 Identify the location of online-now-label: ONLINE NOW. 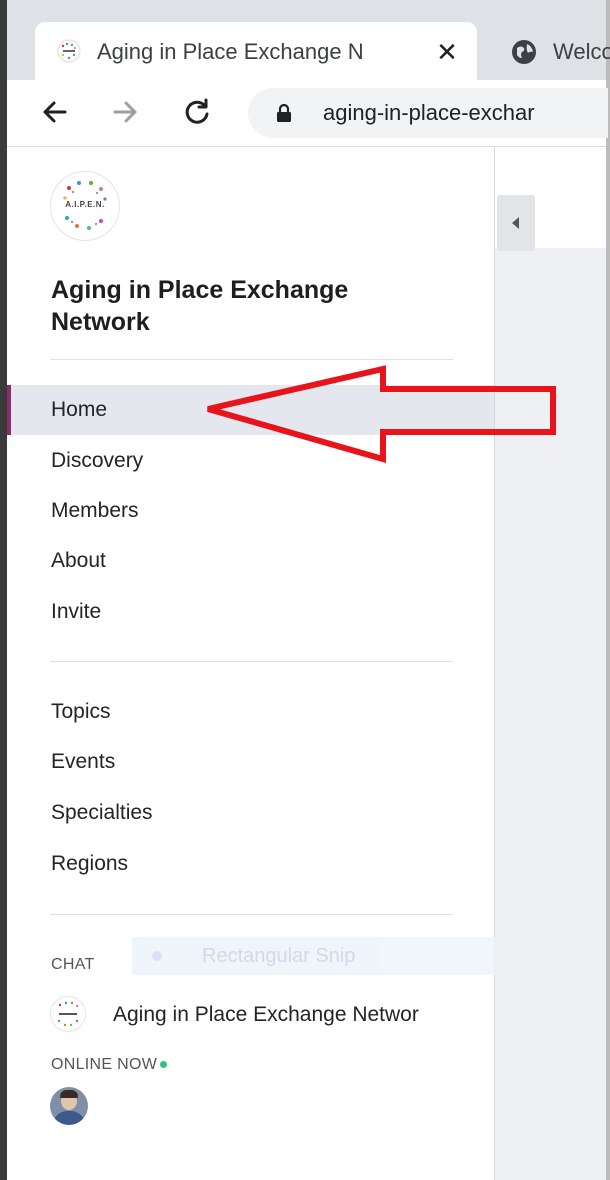
(109, 1065).